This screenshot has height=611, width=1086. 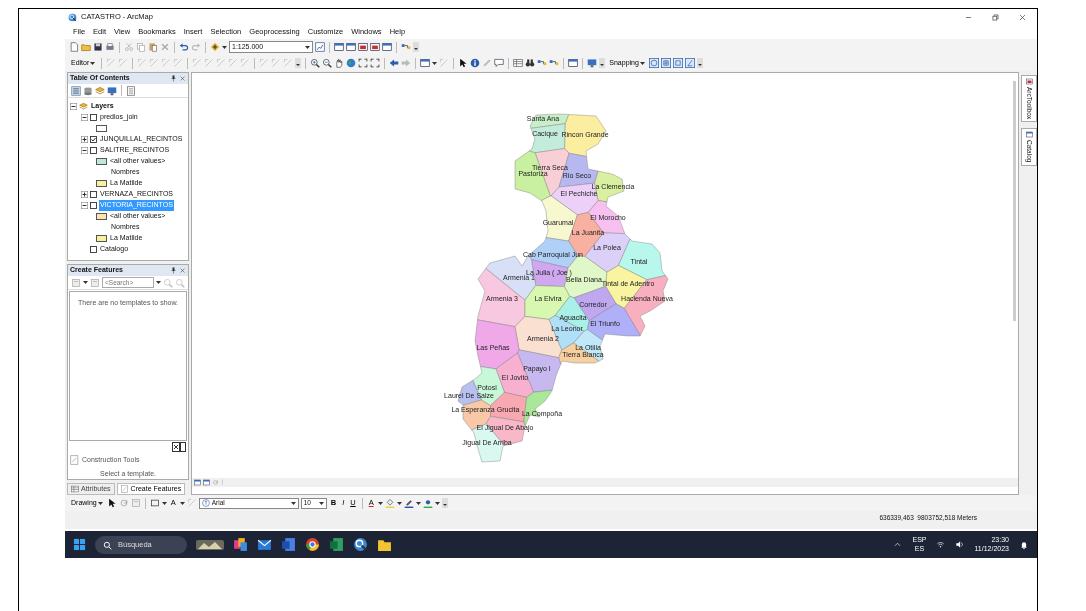 What do you see at coordinates (665, 63) in the screenshot?
I see `grid-icon` at bounding box center [665, 63].